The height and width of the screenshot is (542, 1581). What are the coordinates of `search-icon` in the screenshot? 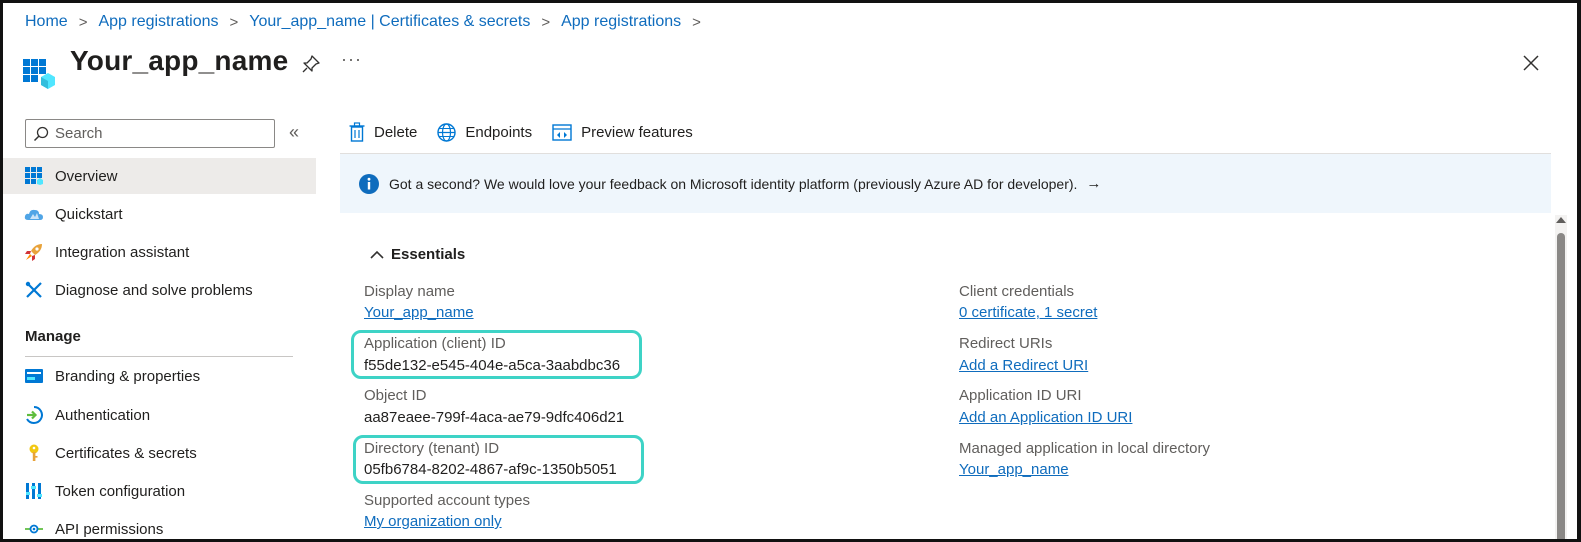 It's located at (41, 133).